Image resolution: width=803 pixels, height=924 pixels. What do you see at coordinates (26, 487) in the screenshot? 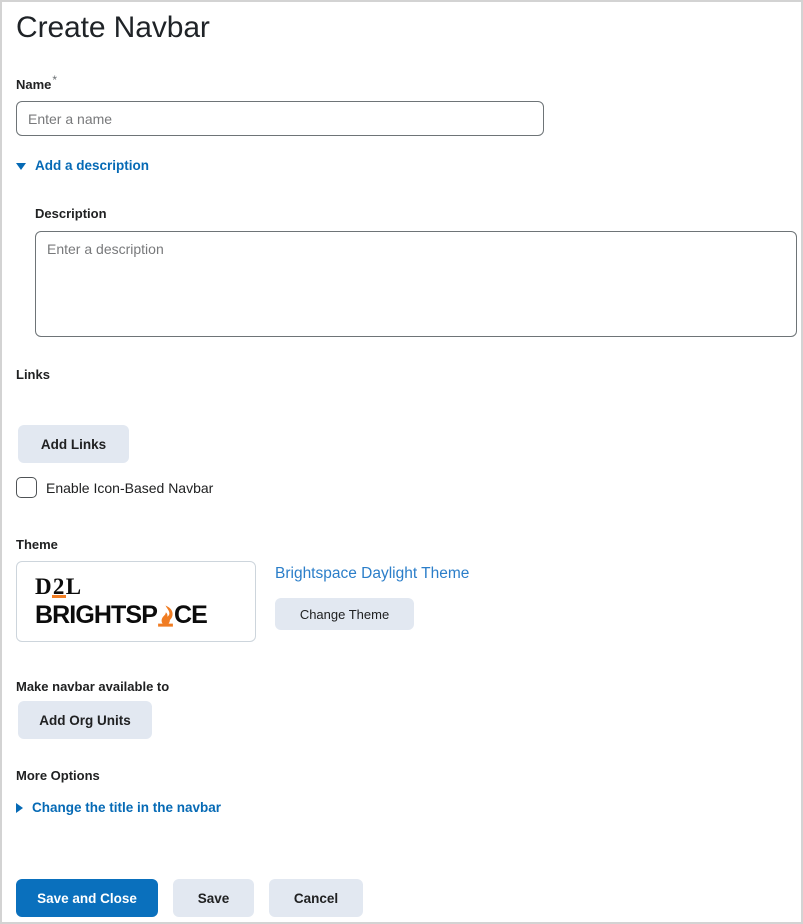
I see `enable-icon-navbar-checkbox` at bounding box center [26, 487].